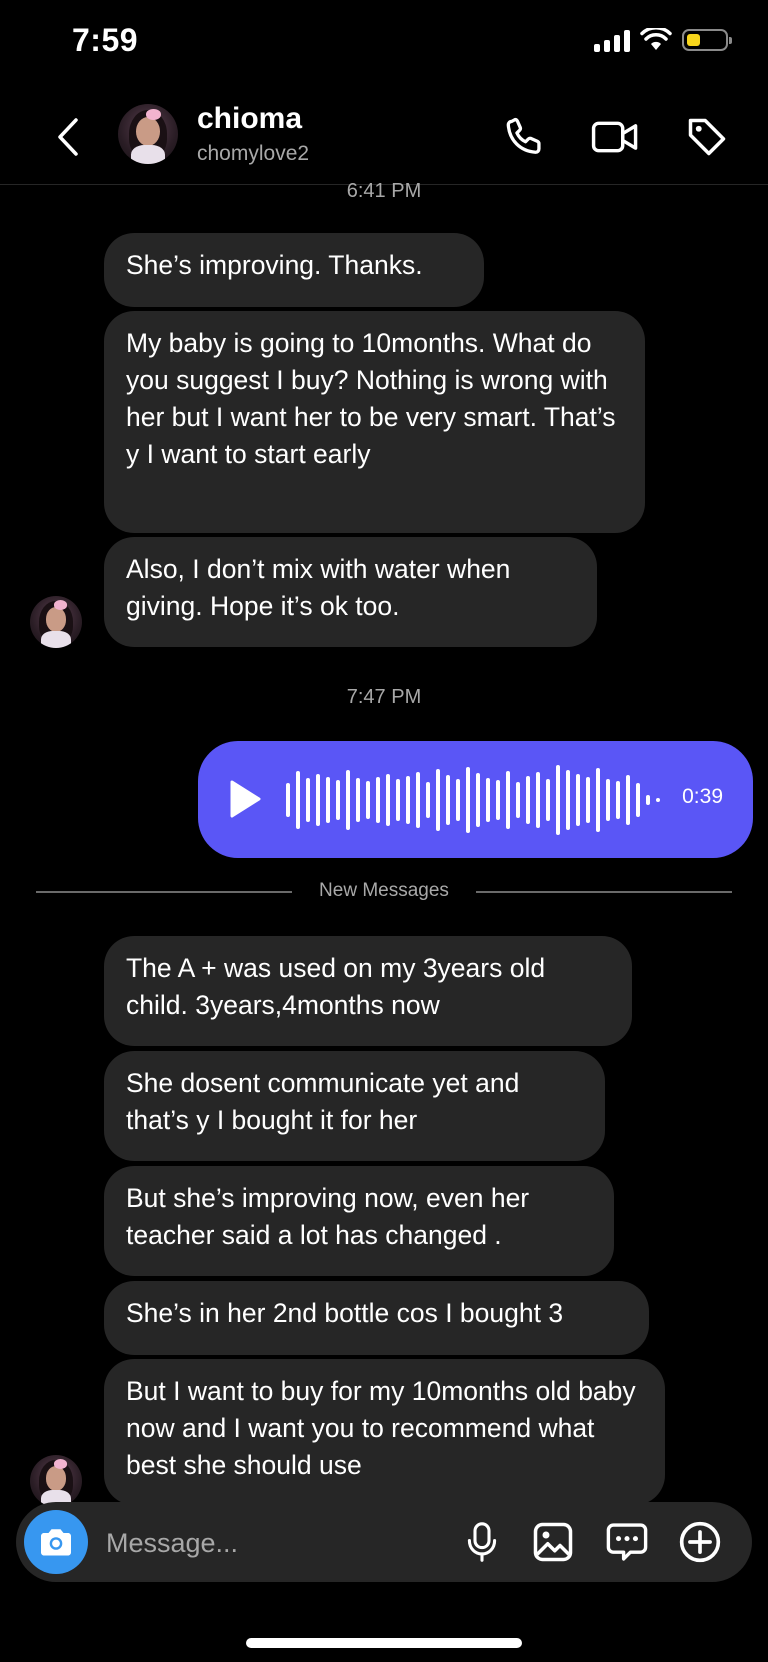  Describe the element at coordinates (384, 45) in the screenshot. I see `status-bar: 7:59` at that location.